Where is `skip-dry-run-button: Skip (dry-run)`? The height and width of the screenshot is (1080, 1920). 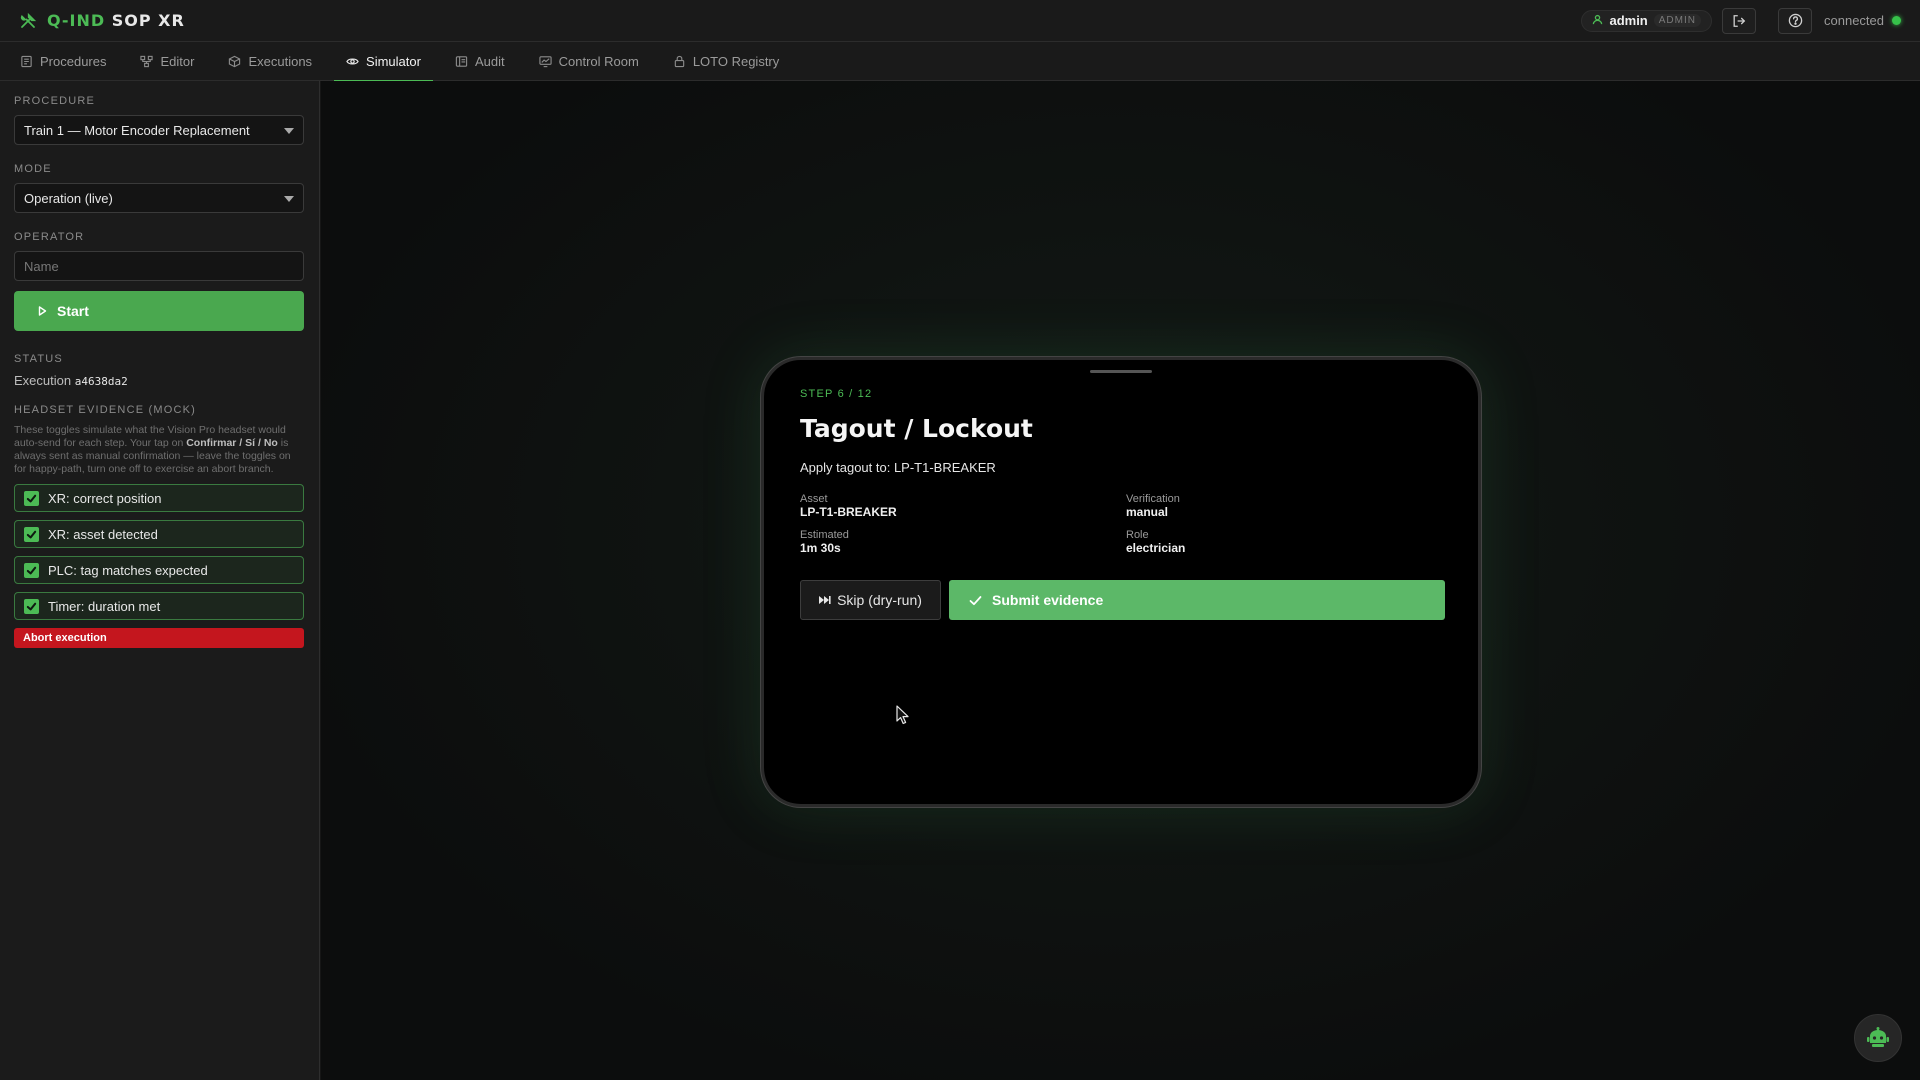
skip-dry-run-button: Skip (dry-run) is located at coordinates (870, 600).